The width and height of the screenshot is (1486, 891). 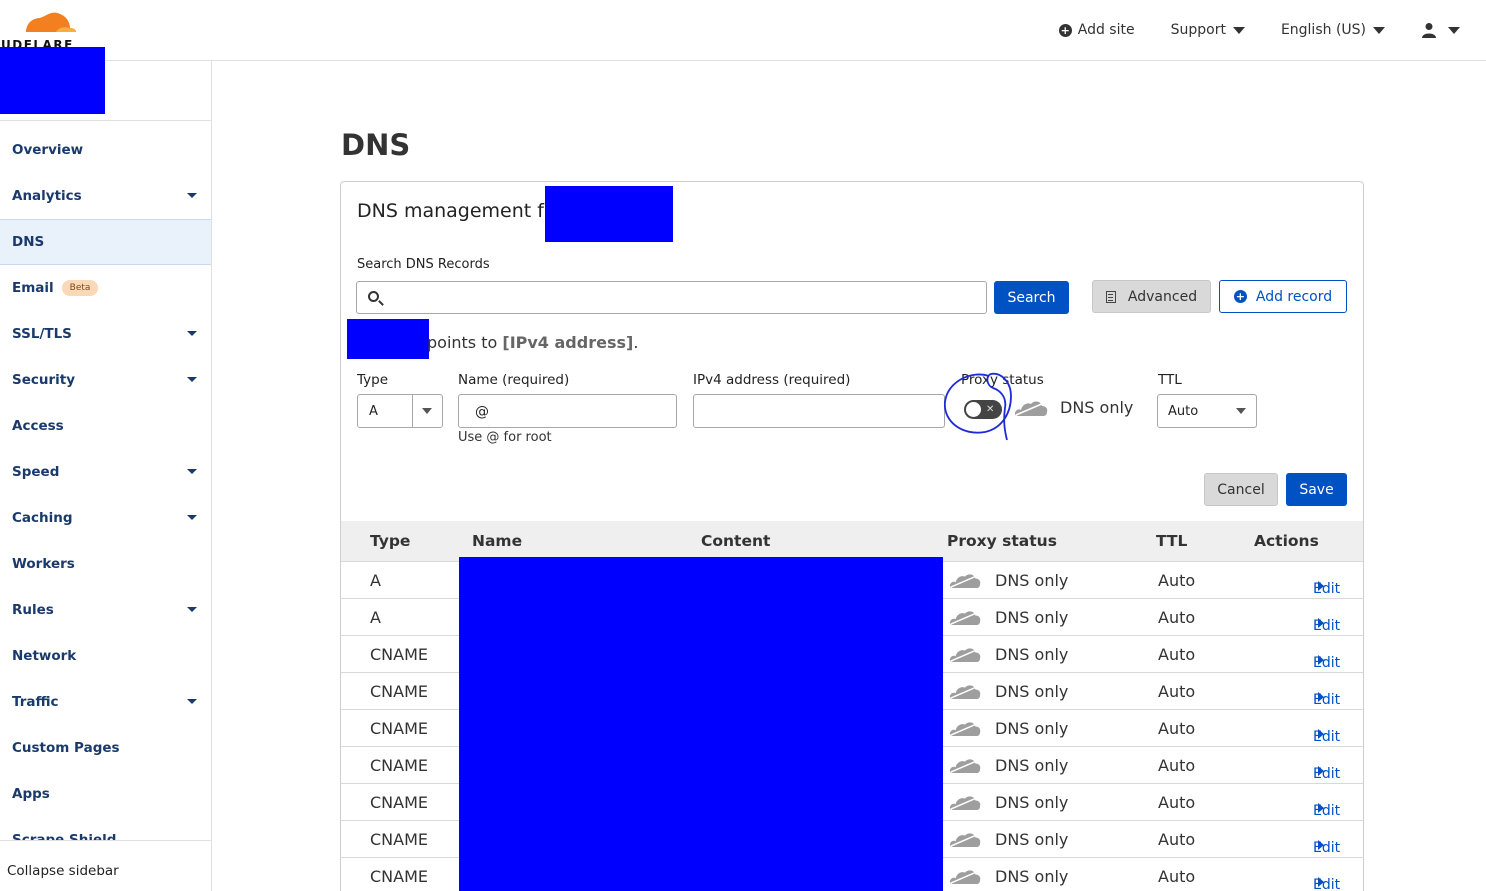 What do you see at coordinates (609, 214) in the screenshot?
I see `domain-redaction` at bounding box center [609, 214].